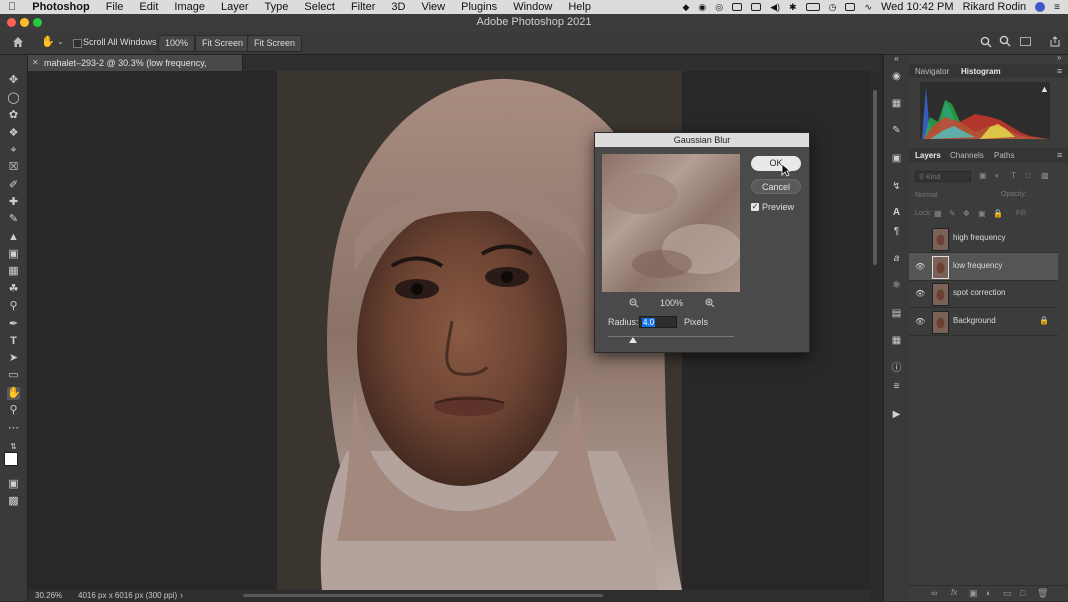  What do you see at coordinates (1059, 57) in the screenshot?
I see `expand-panels-icon: »` at bounding box center [1059, 57].